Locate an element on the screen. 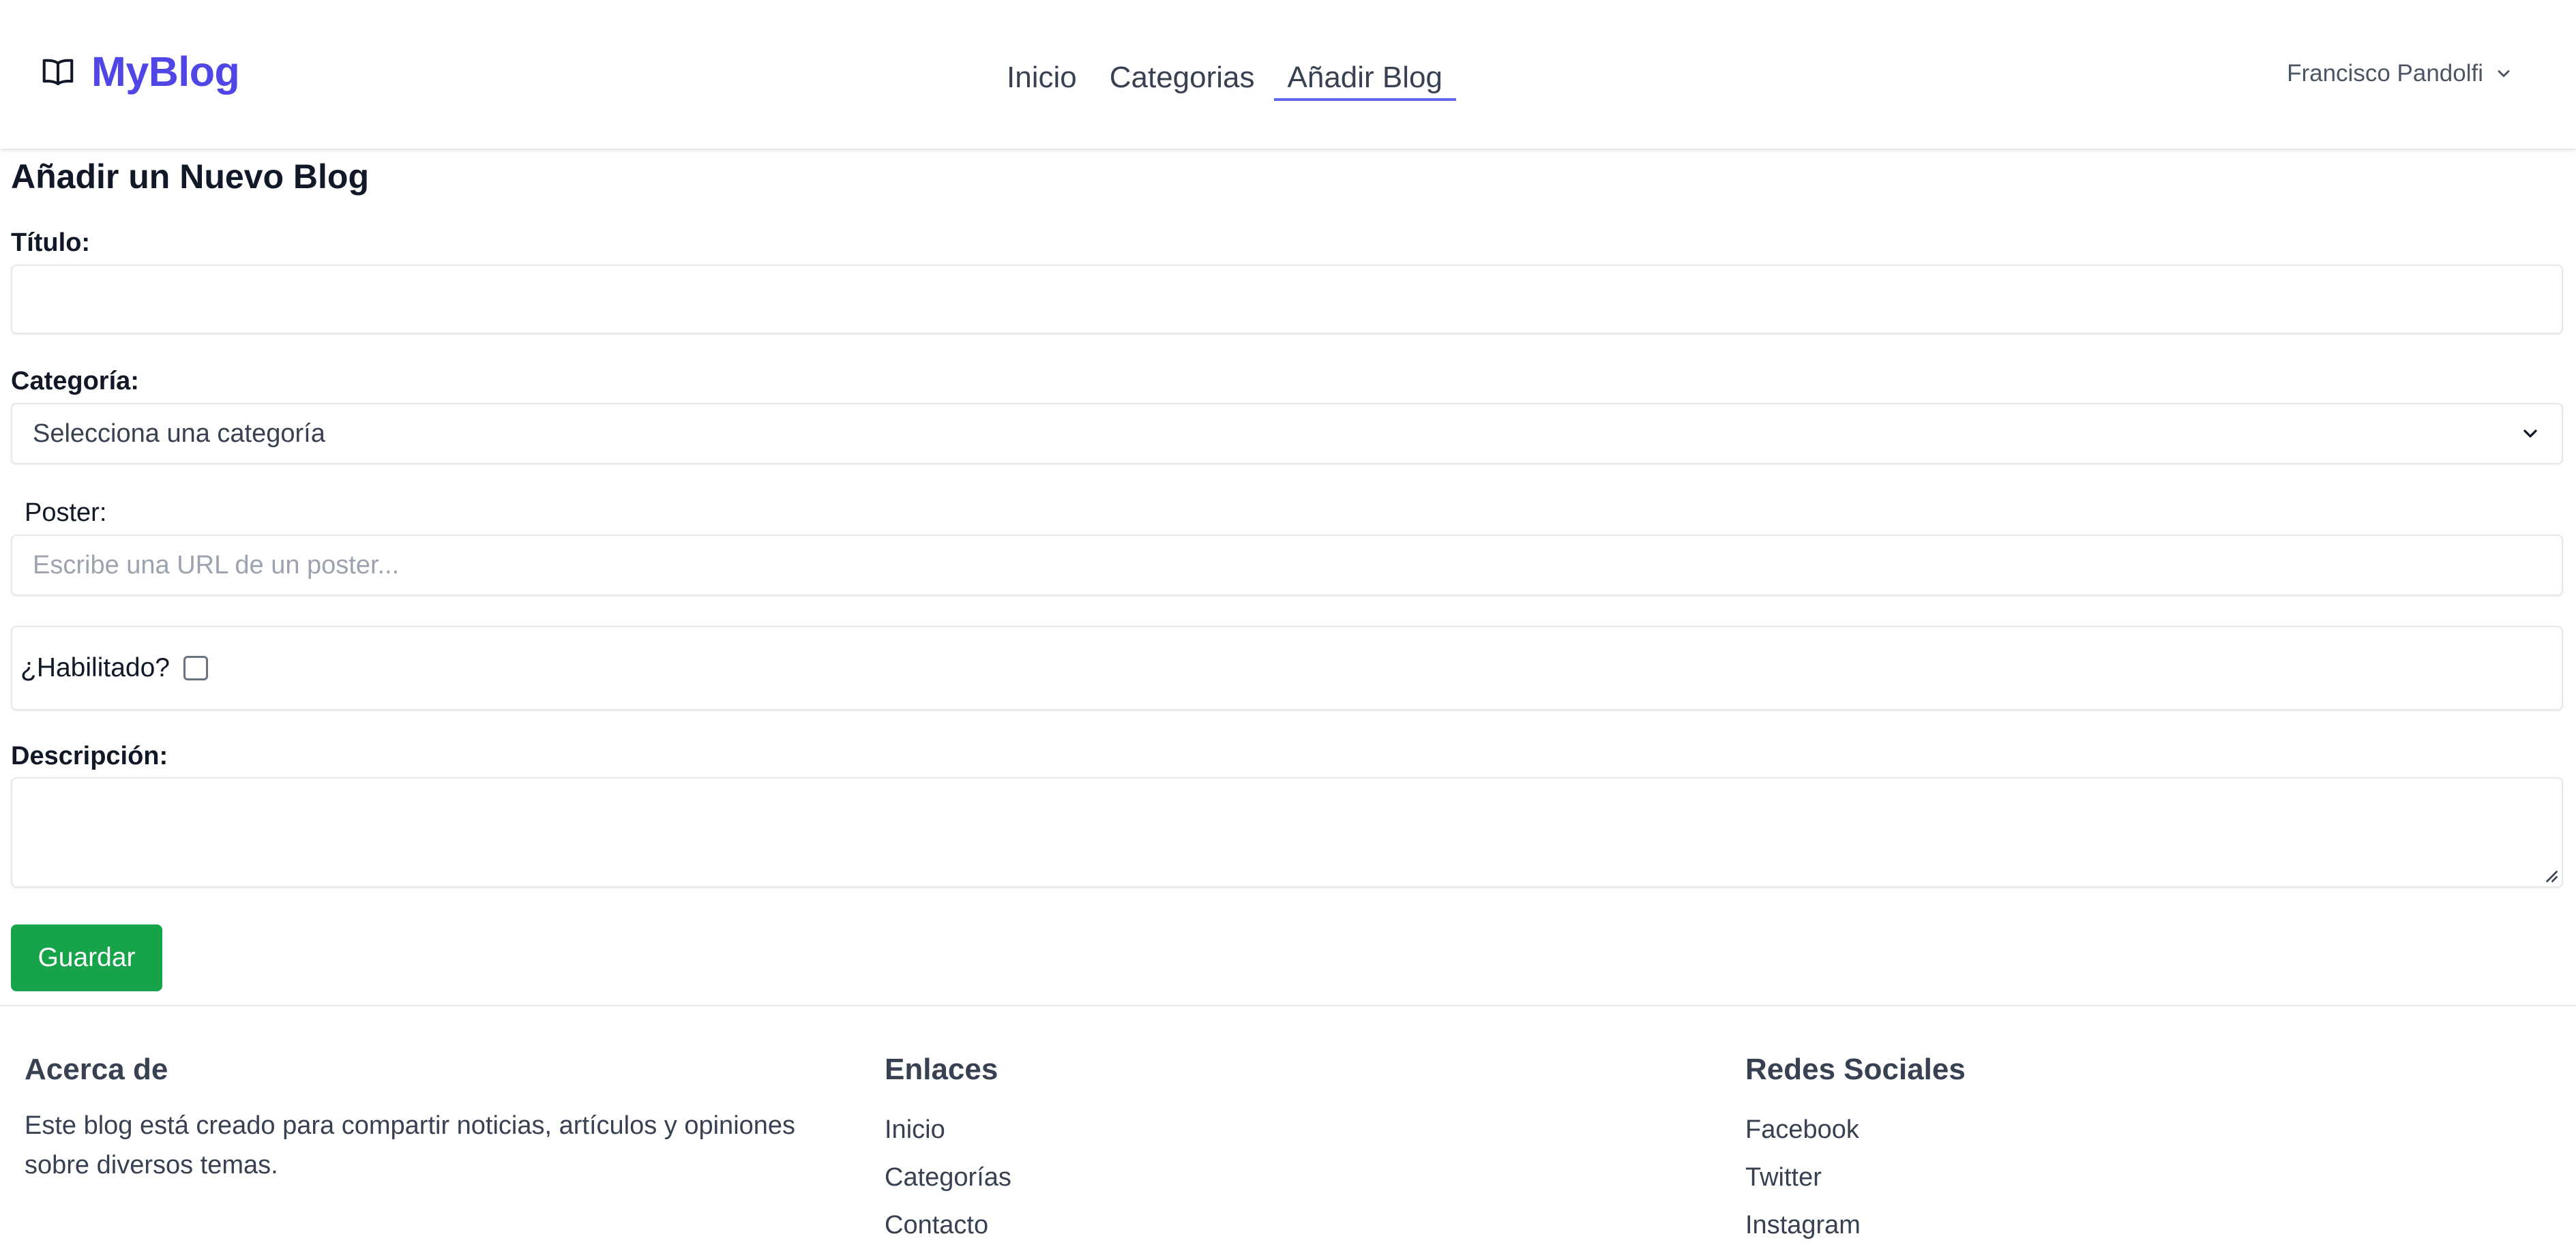  footer-social-title: Redes Sociales is located at coordinates (1855, 1069).